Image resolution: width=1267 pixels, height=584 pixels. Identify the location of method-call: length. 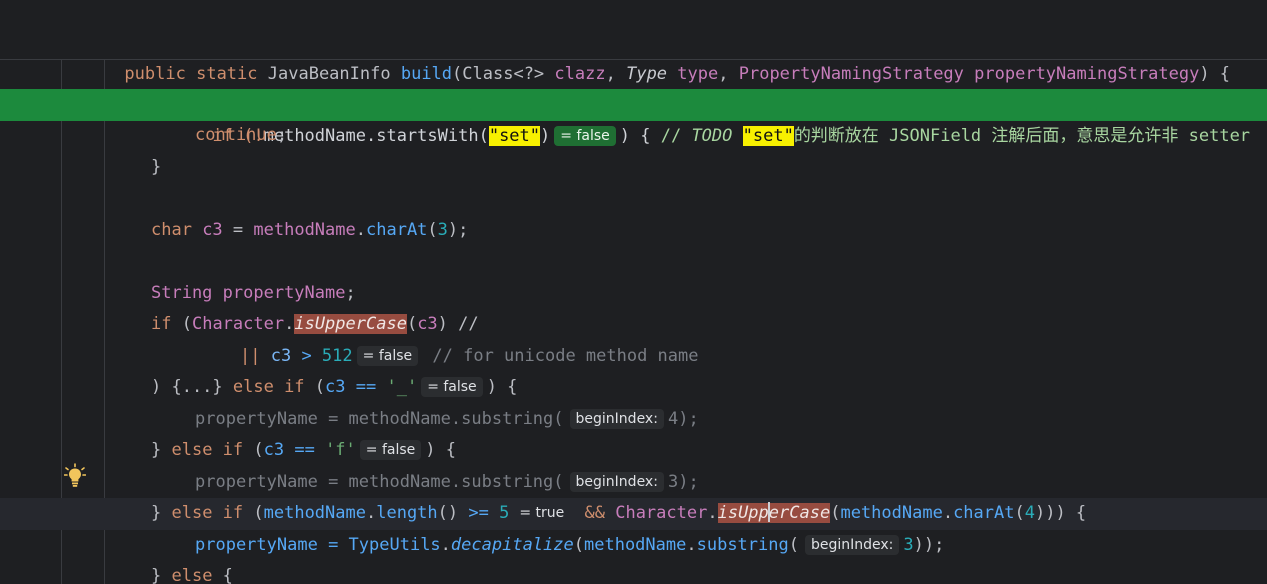
(407, 513).